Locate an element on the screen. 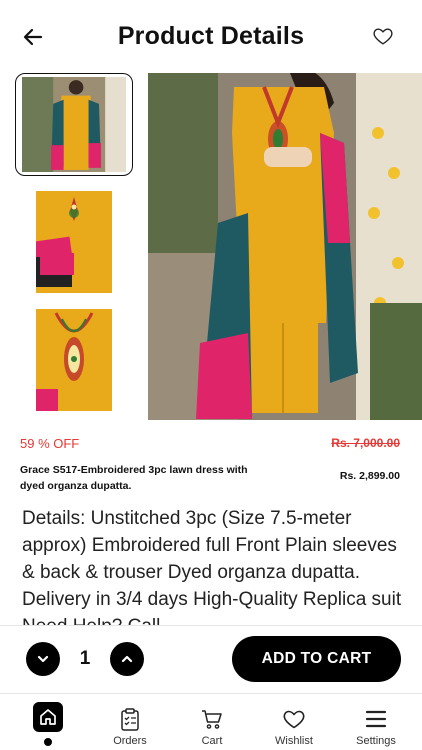  nav-label-orders: Orders is located at coordinates (130, 741).